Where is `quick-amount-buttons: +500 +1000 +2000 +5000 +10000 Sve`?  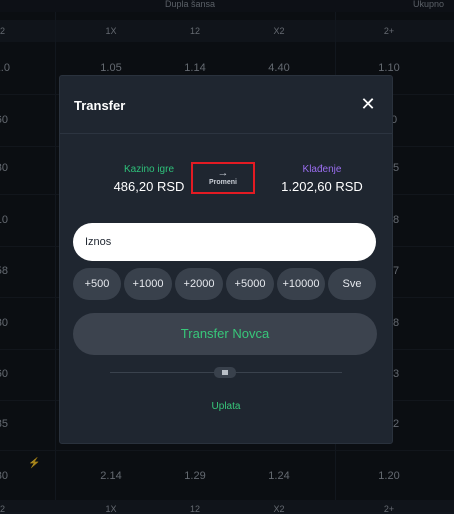
quick-amount-buttons: +500 +1000 +2000 +5000 +10000 Sve is located at coordinates (225, 284).